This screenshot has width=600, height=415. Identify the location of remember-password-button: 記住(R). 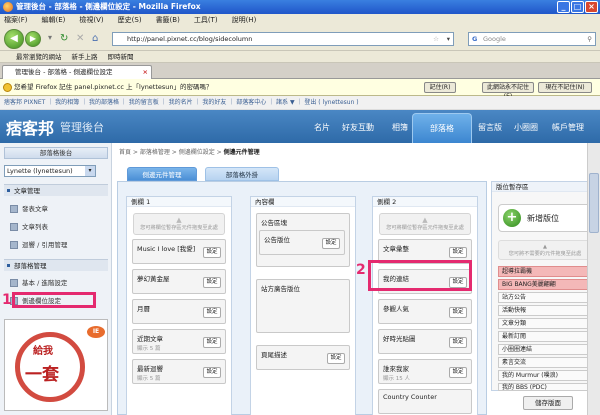
(440, 87).